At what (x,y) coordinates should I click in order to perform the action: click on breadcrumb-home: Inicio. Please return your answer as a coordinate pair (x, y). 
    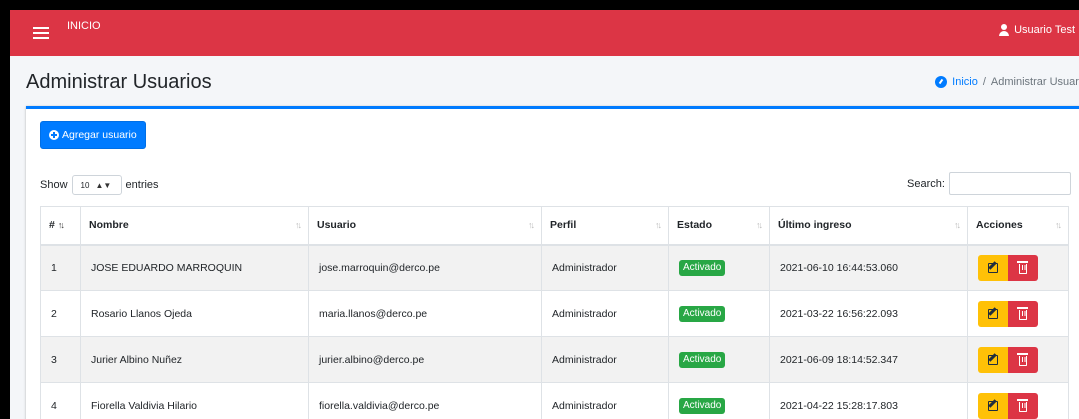
    Looking at the image, I should click on (965, 82).